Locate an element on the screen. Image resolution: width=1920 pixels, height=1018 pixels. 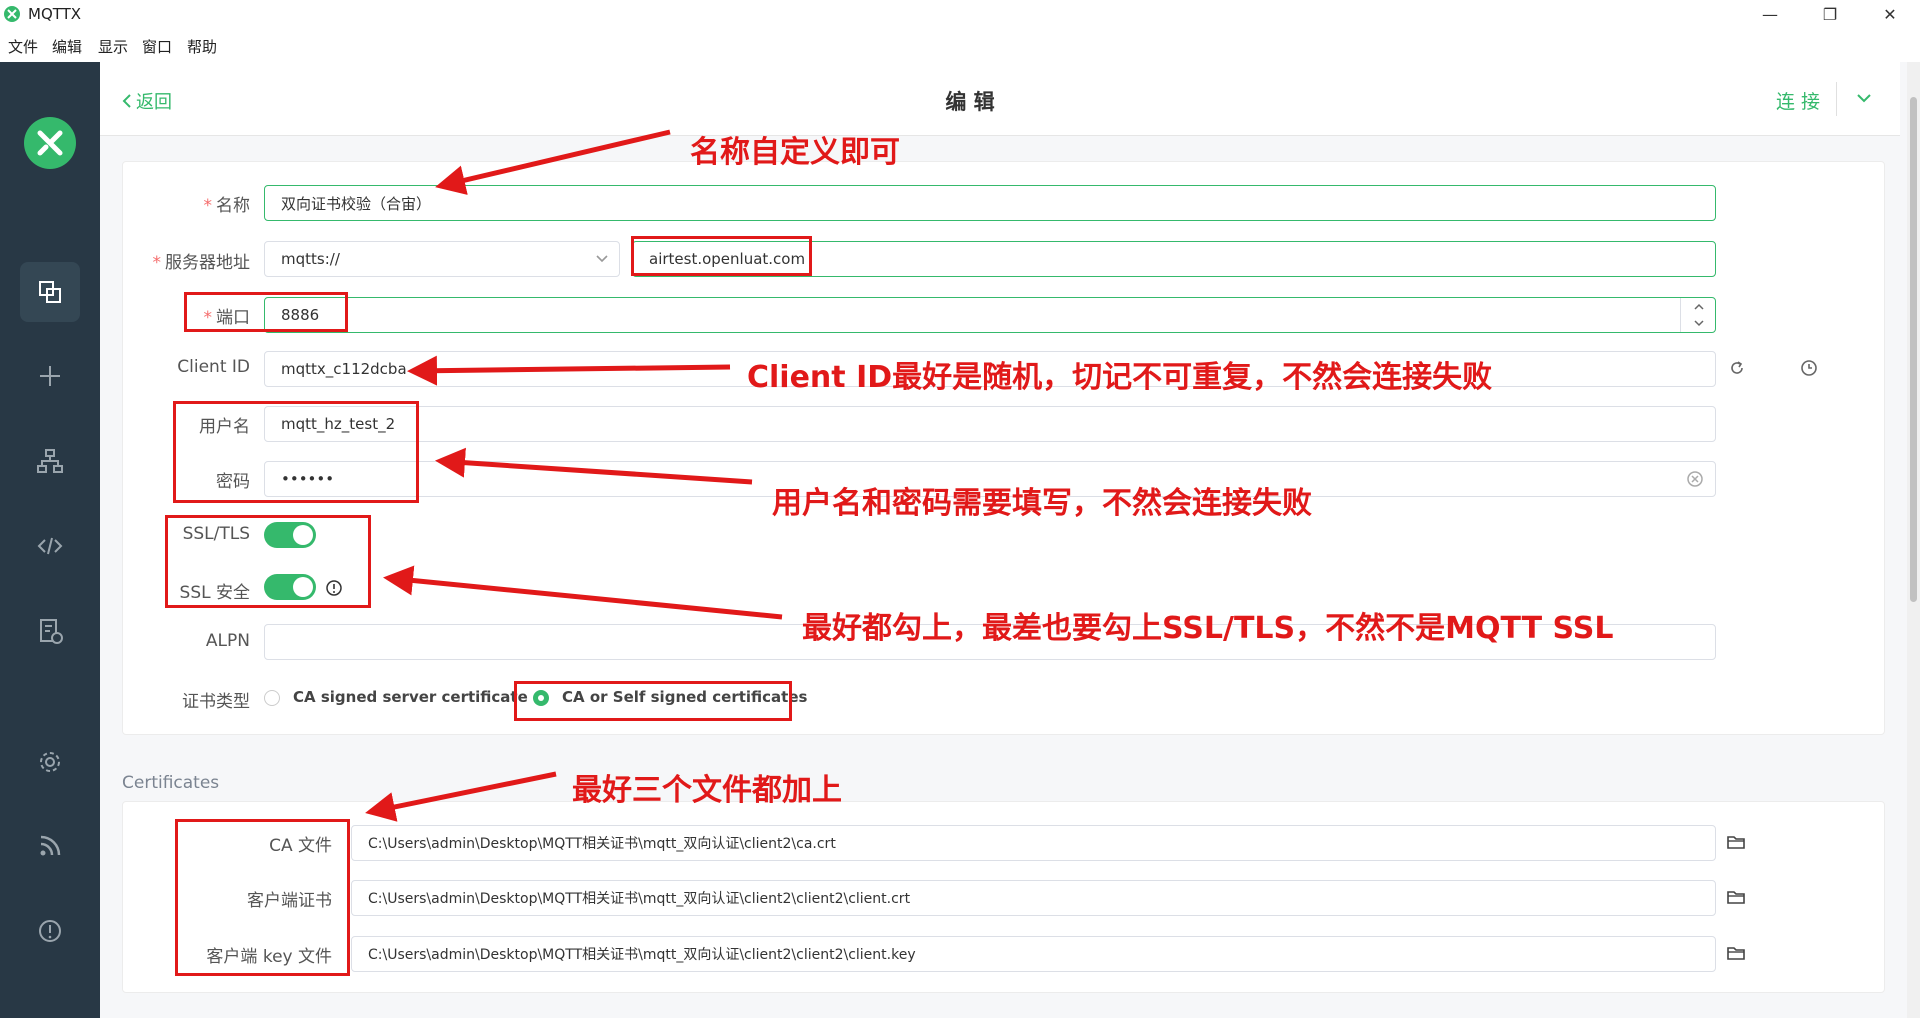
connections-icon is located at coordinates (50, 292).